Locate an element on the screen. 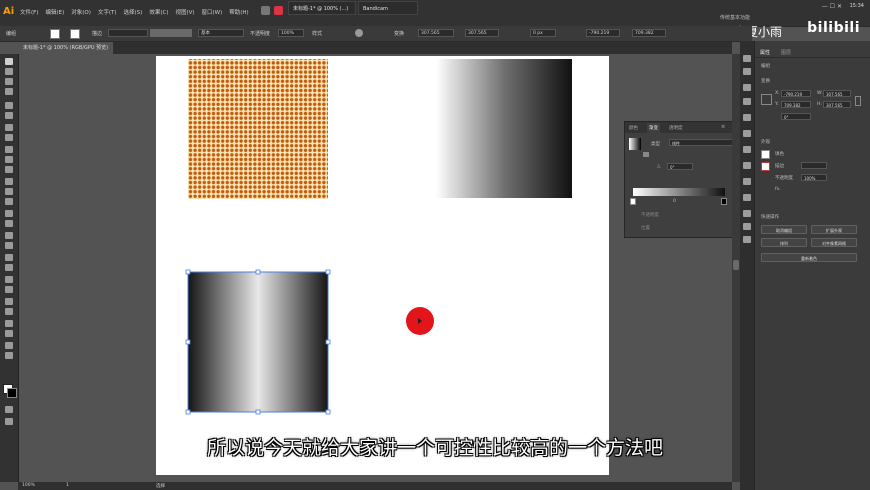 This screenshot has width=870, height=490. constrain-proportions-icon is located at coordinates (858, 101).